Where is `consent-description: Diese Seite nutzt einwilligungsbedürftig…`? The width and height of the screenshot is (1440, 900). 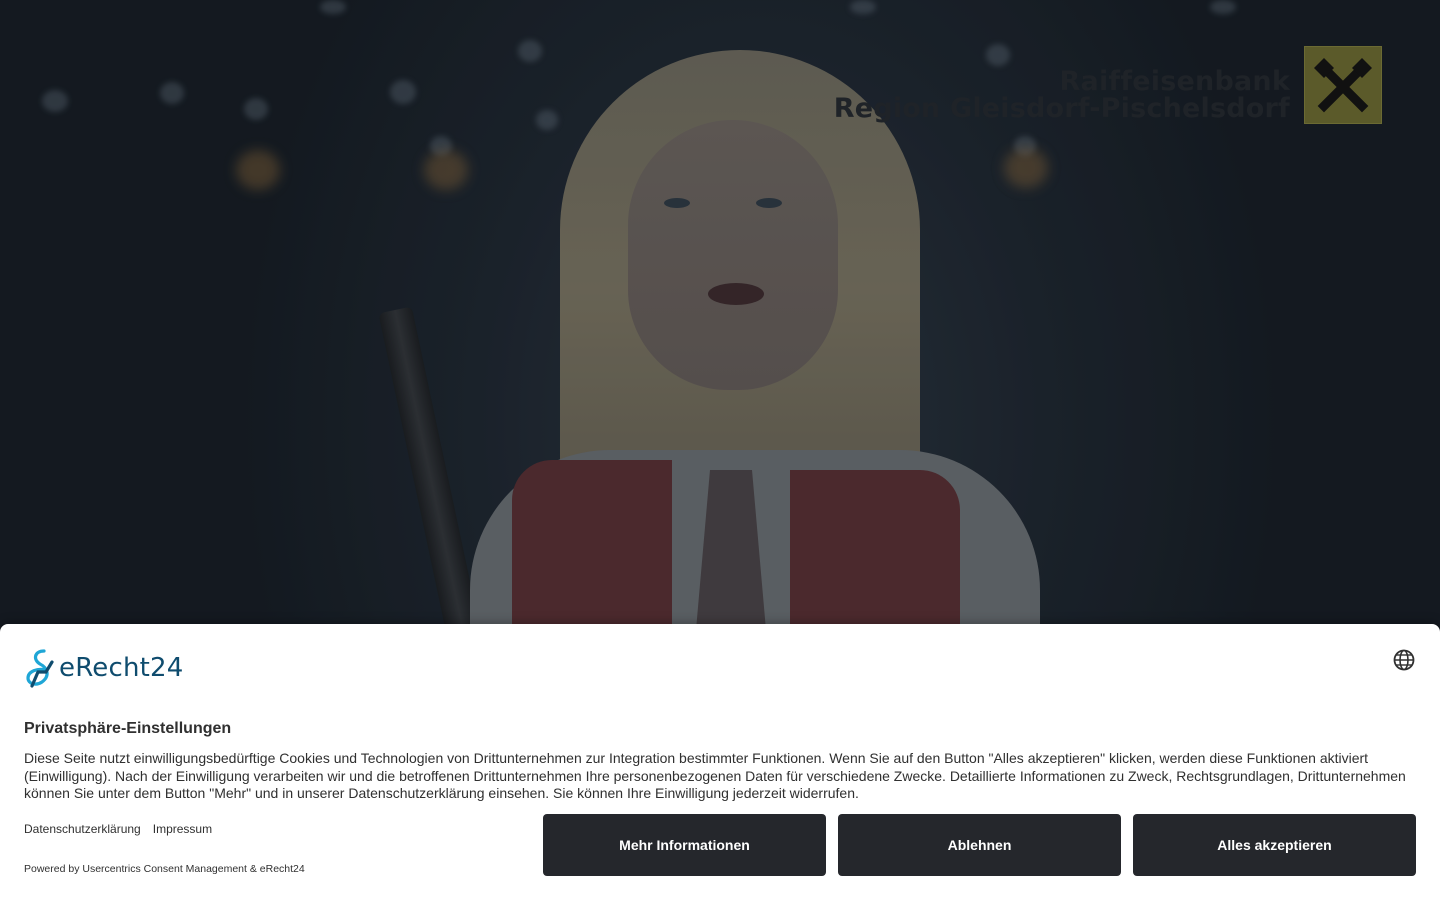 consent-description: Diese Seite nutzt einwilligungsbedürftig… is located at coordinates (715, 775).